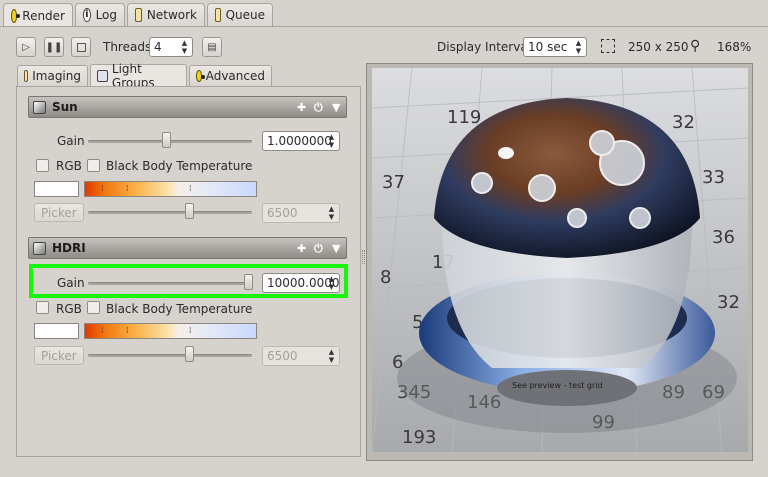  I want to click on tab-log-label: Log, so click(106, 15).